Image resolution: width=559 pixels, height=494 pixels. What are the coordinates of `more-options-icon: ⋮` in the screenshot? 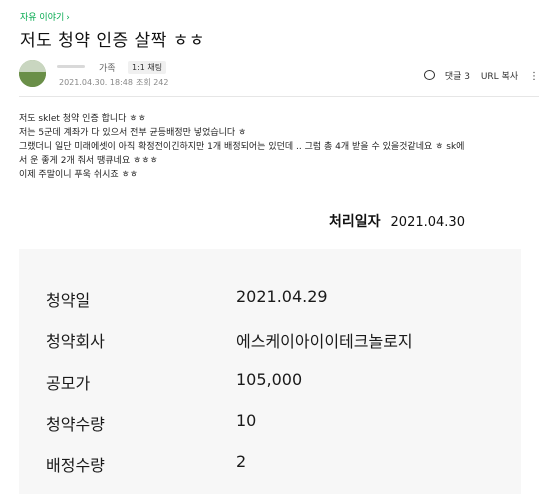 It's located at (534, 76).